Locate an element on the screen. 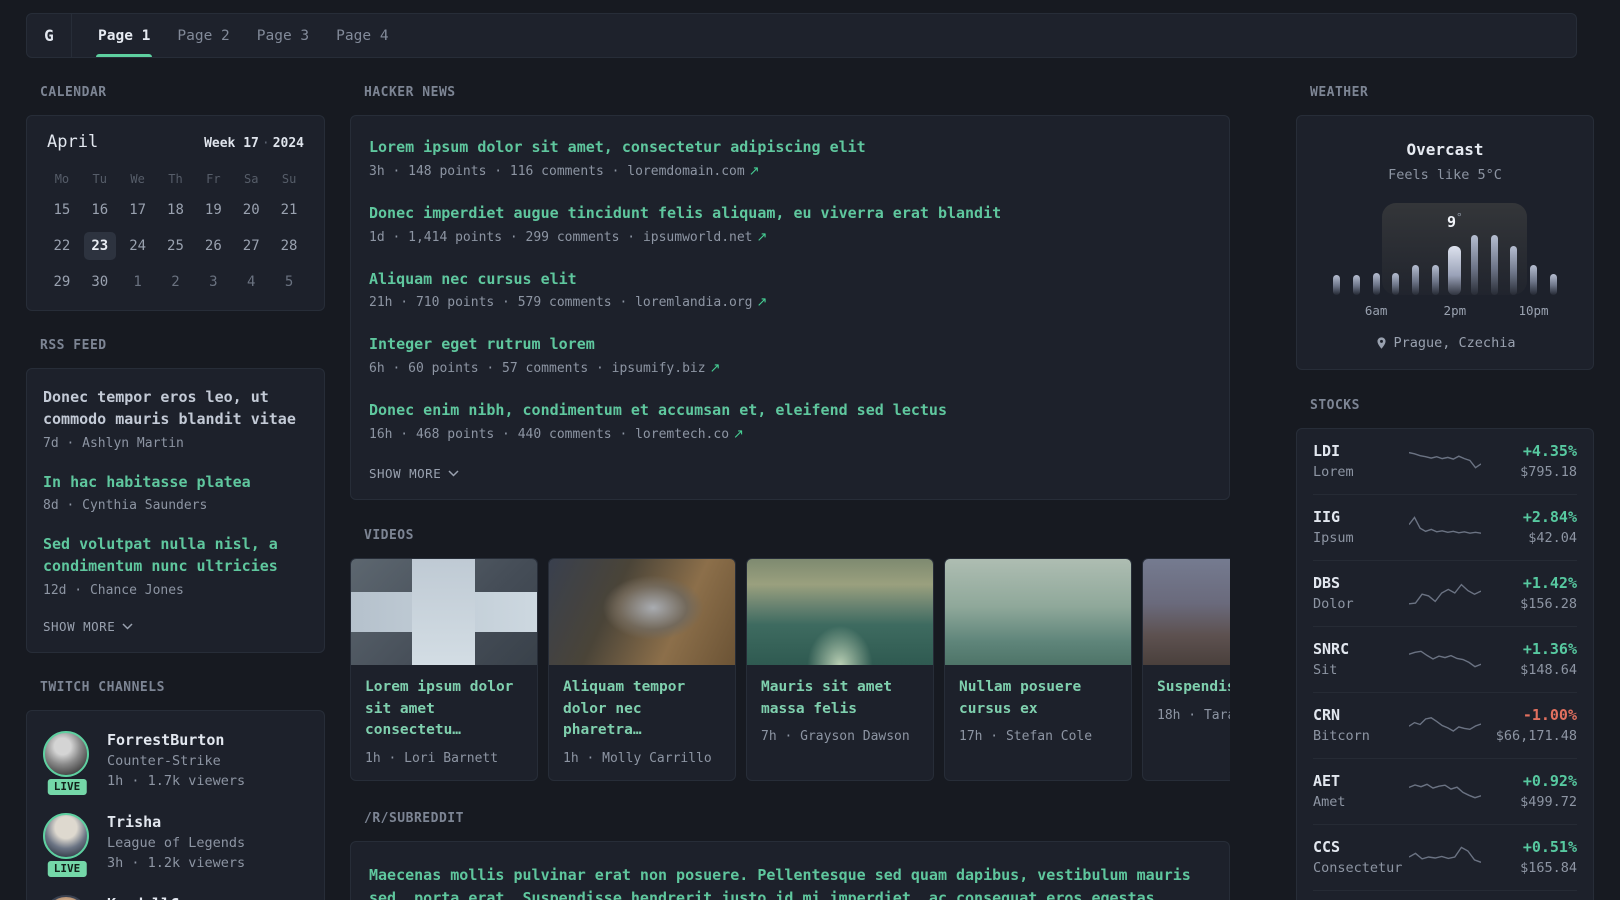 Image resolution: width=1620 pixels, height=900 pixels. hackernews-item-domain: ipsumworld.net is located at coordinates (698, 237).